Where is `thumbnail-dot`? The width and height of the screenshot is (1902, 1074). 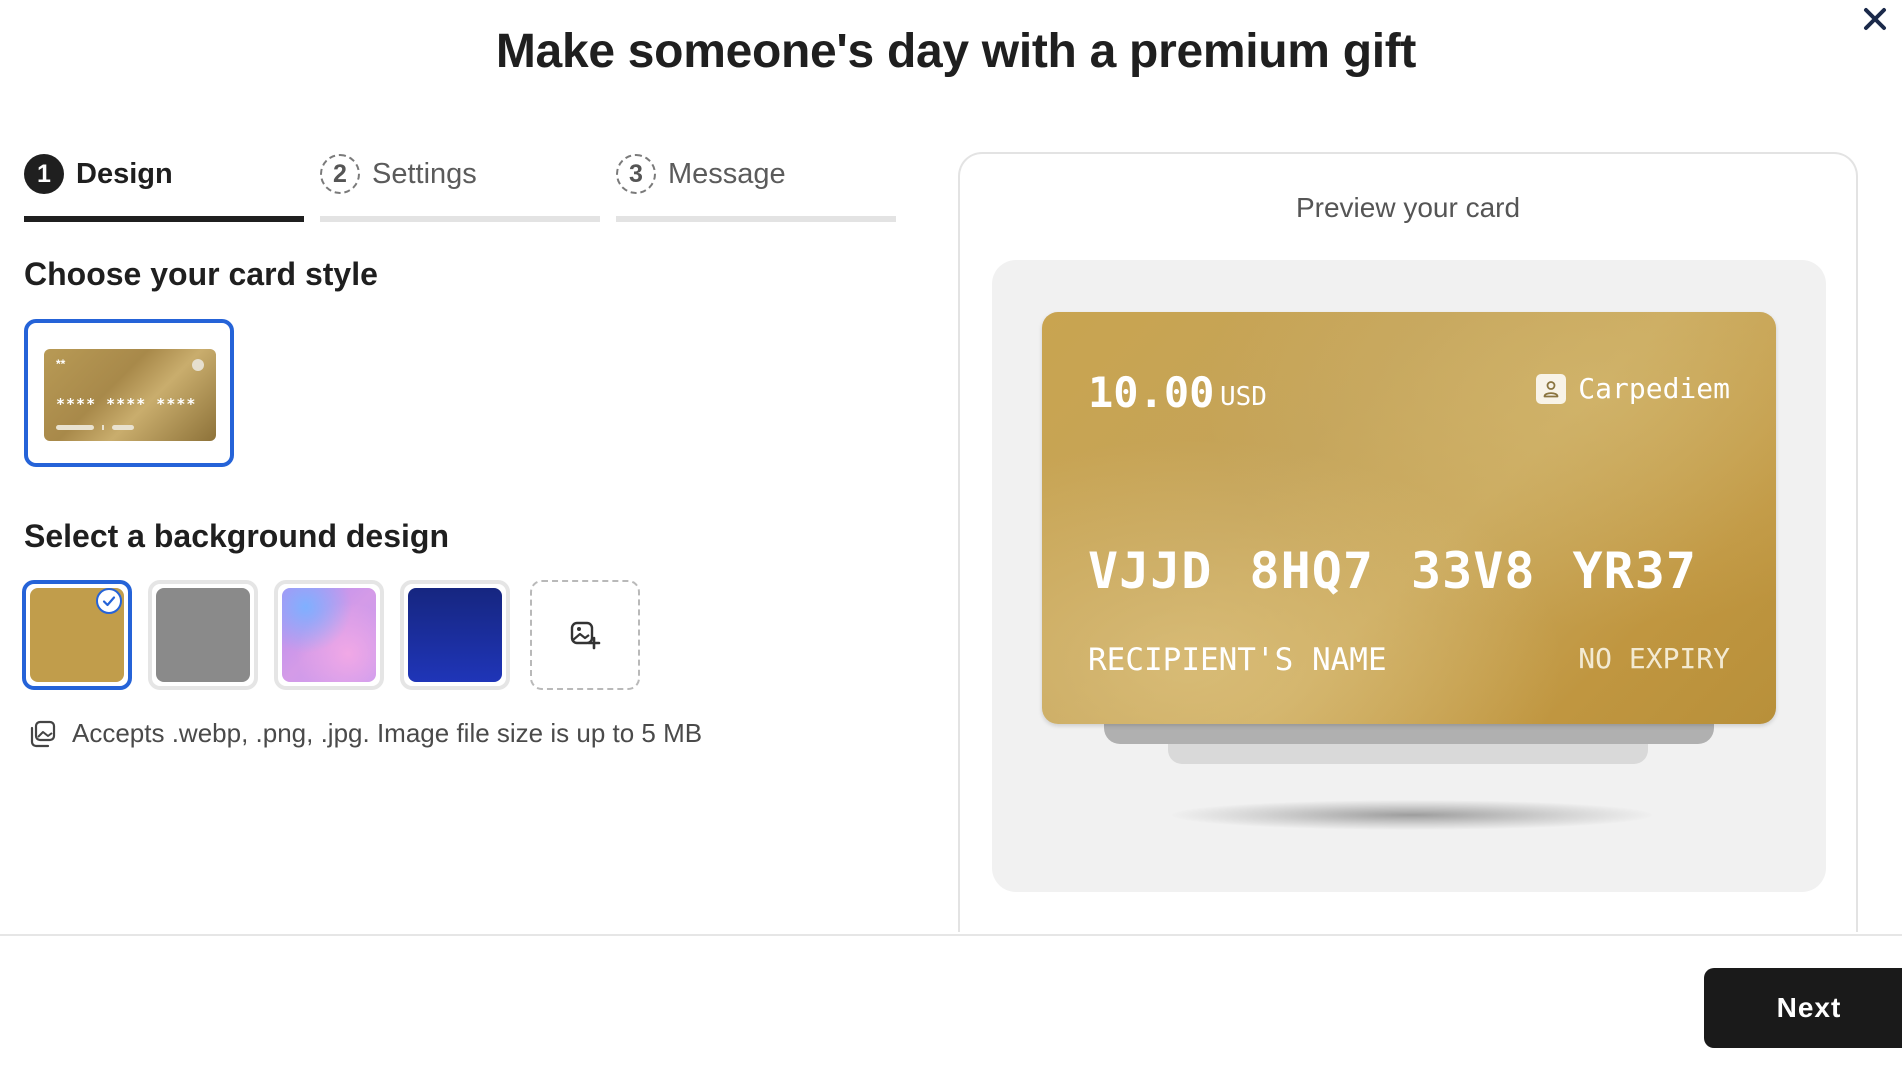 thumbnail-dot is located at coordinates (198, 365).